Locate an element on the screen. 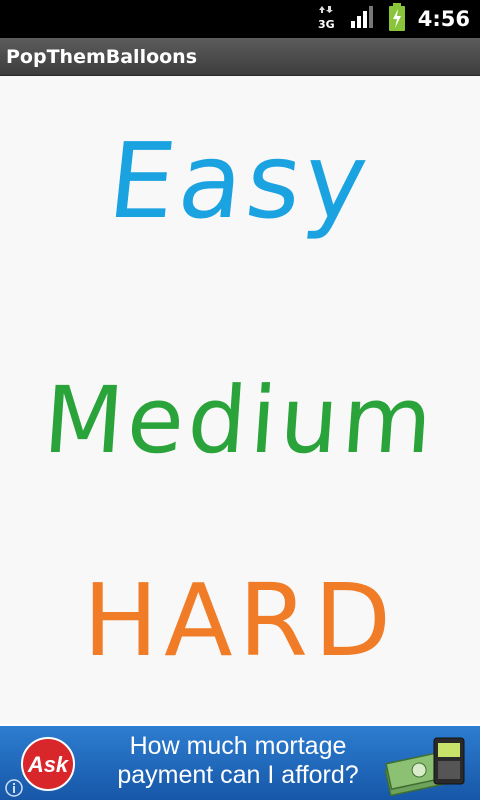 The image size is (480, 800). ask-logo-text: Ask is located at coordinates (48, 764).